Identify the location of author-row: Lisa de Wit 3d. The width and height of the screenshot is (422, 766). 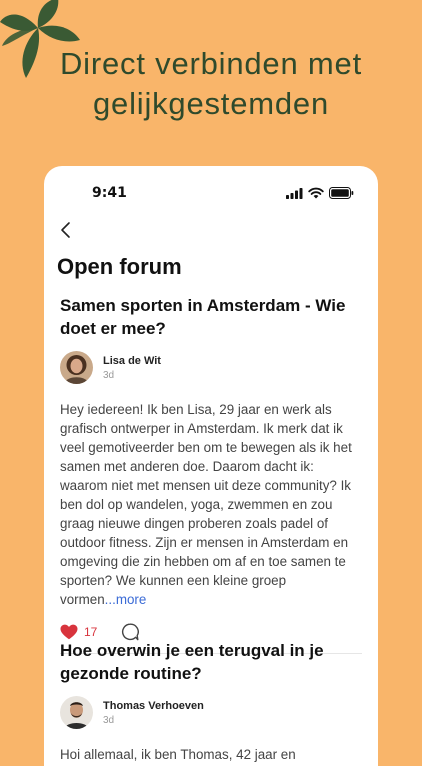
(211, 370).